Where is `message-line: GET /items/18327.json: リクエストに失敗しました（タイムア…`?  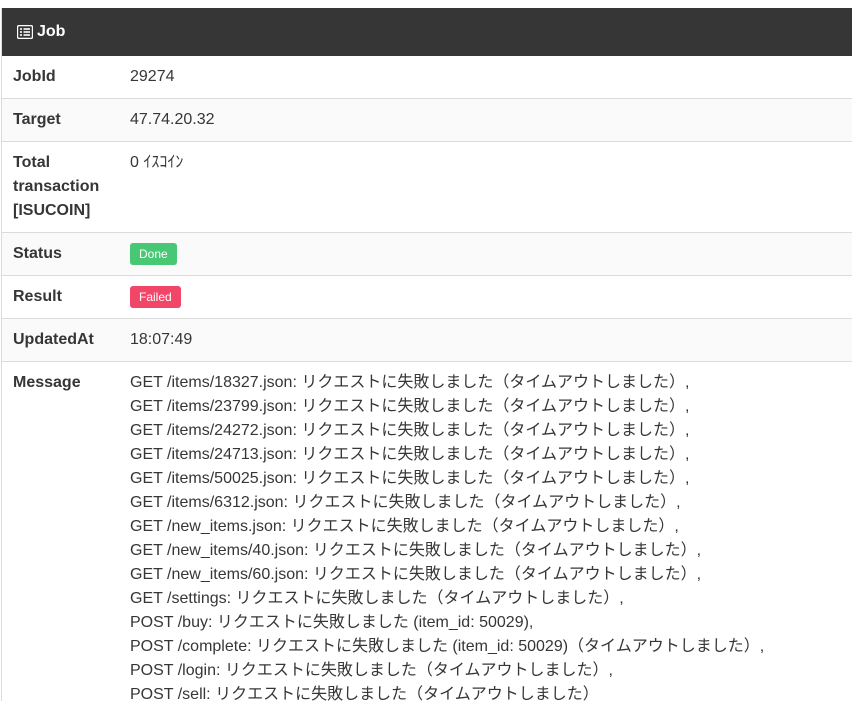 message-line: GET /items/18327.json: リクエストに失敗しました（タイムア… is located at coordinates (410, 382).